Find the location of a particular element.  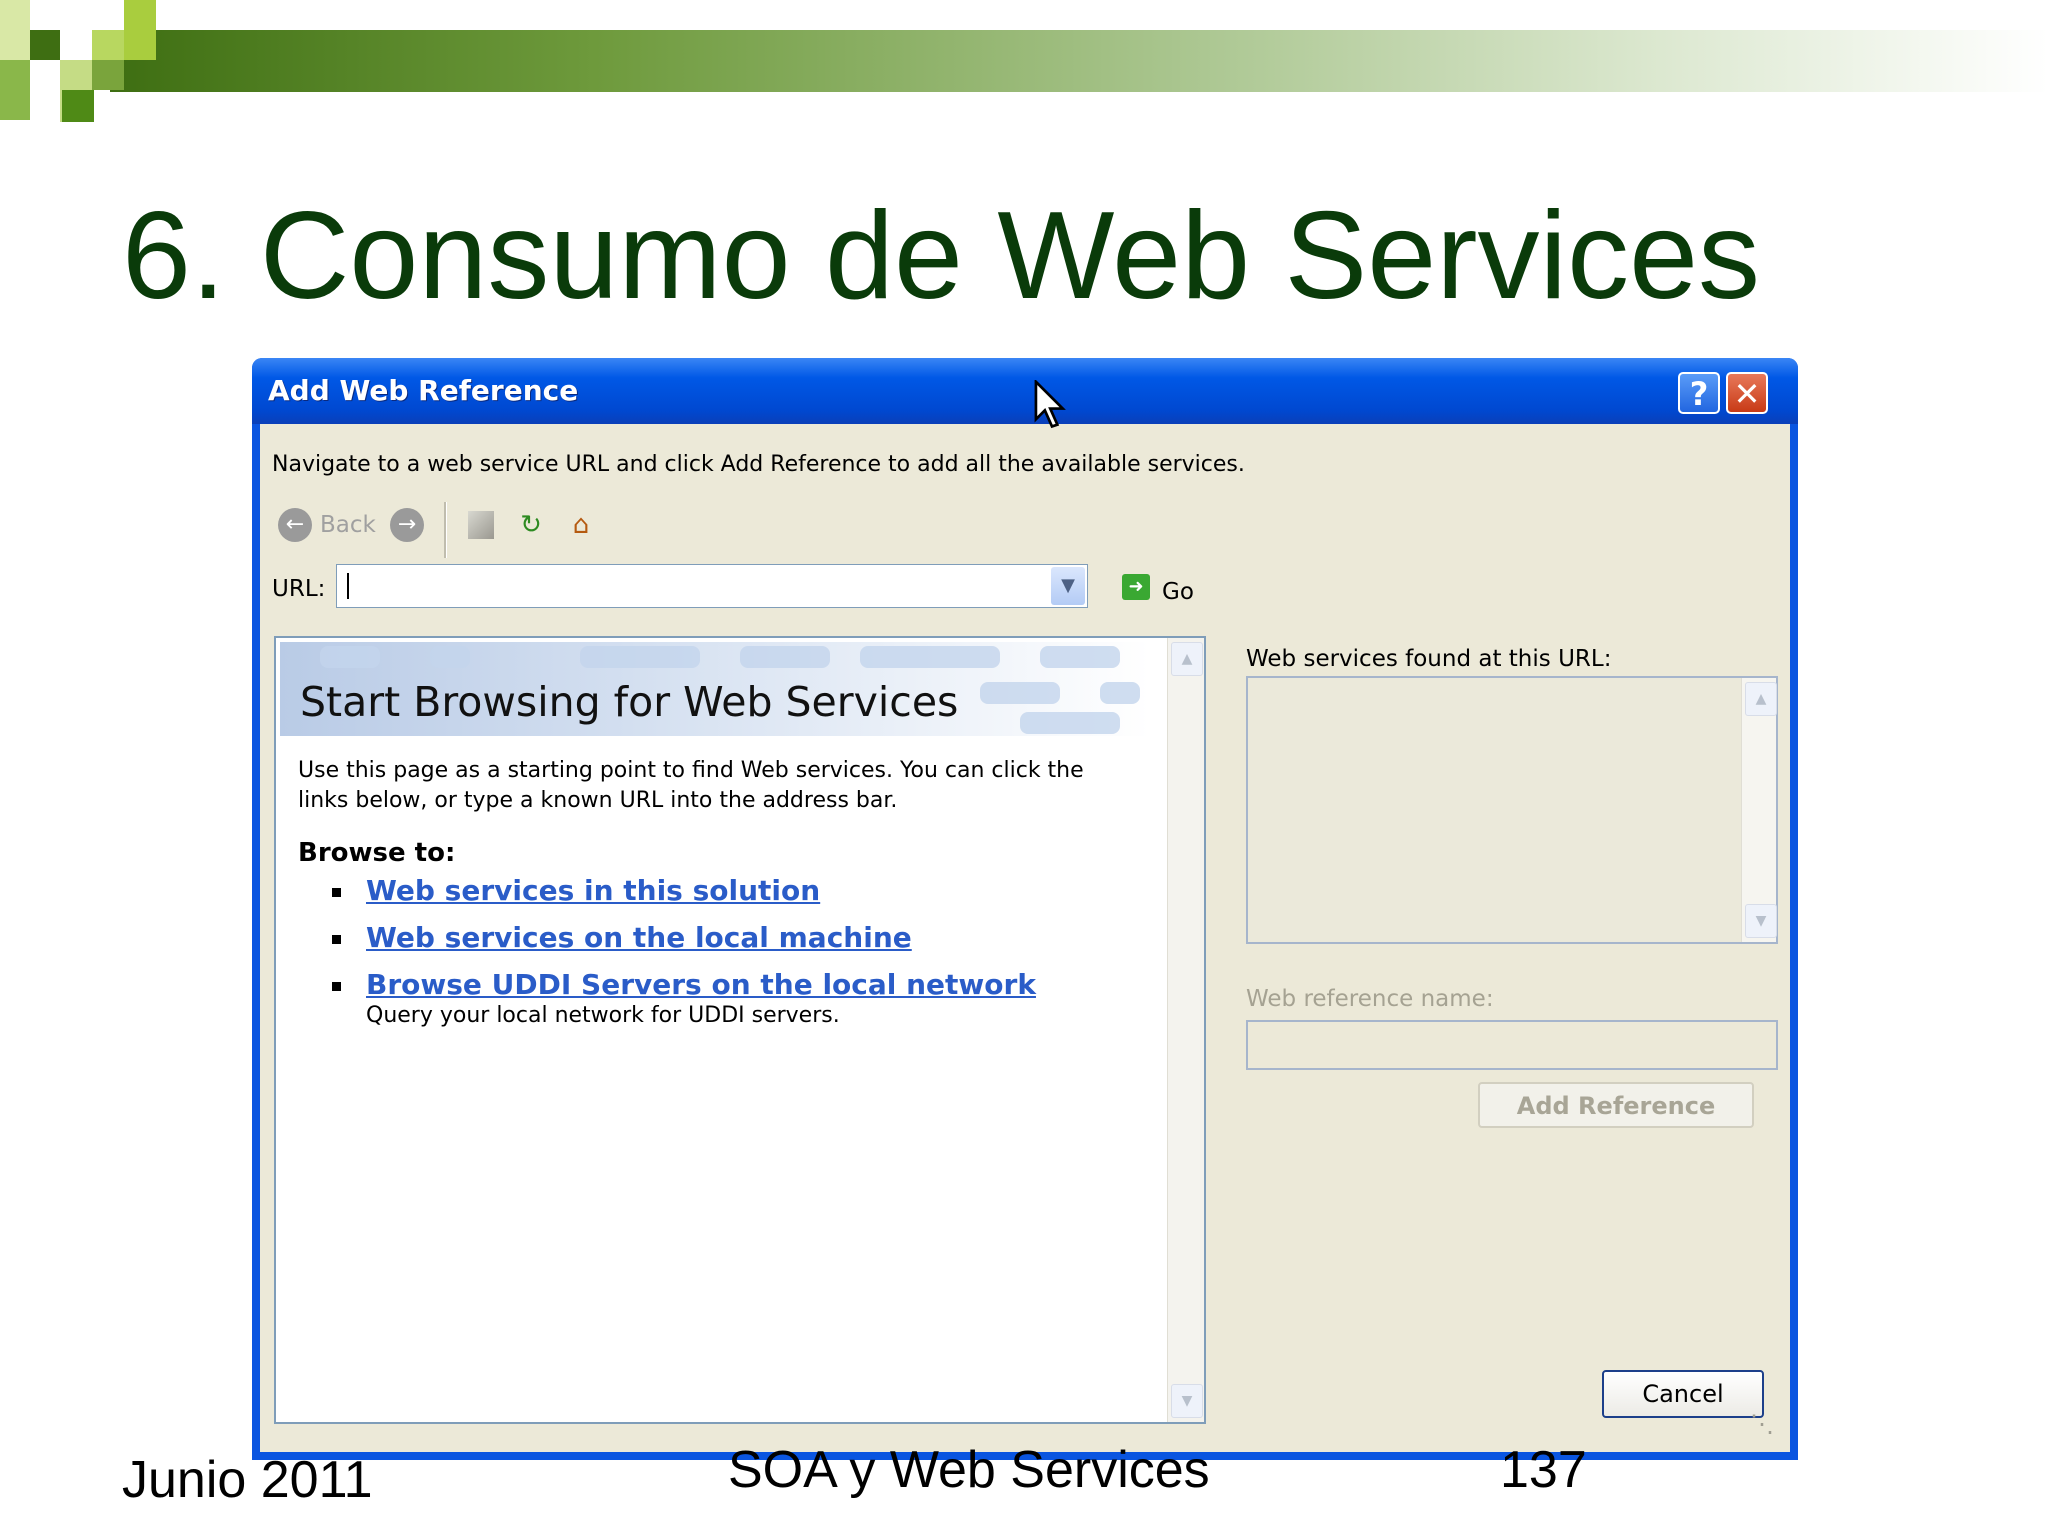

resize-grip-icon: ⋱ is located at coordinates (1770, 1430).